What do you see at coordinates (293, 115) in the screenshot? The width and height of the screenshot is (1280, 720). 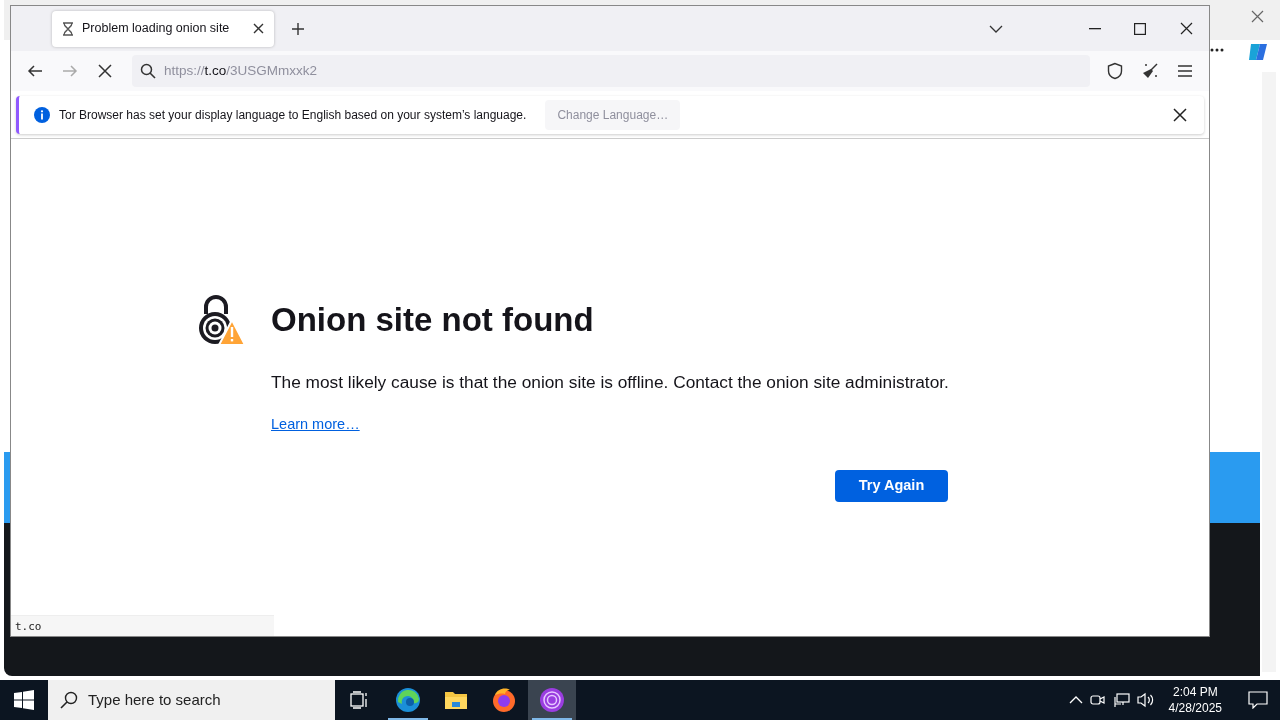 I see `notification-message: Tor Browser has set your display language to English based on your system’s language.` at bounding box center [293, 115].